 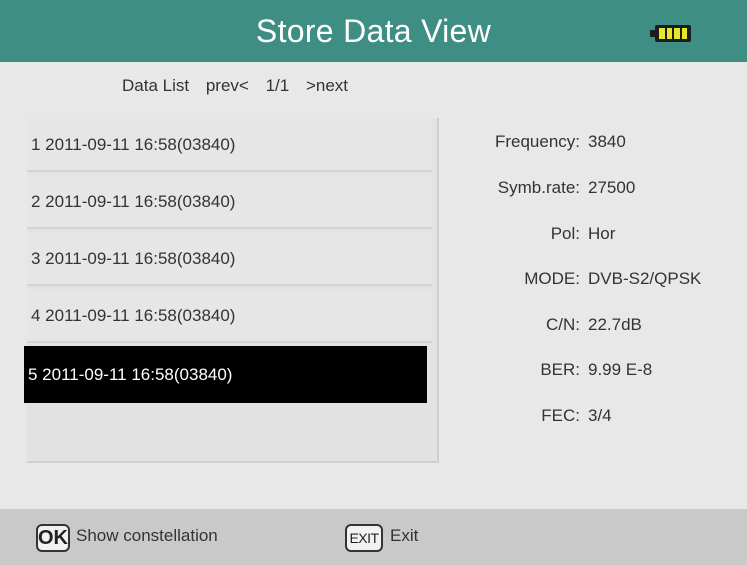 I want to click on detail-cn: C/N: 22.7dB, so click(x=593, y=325).